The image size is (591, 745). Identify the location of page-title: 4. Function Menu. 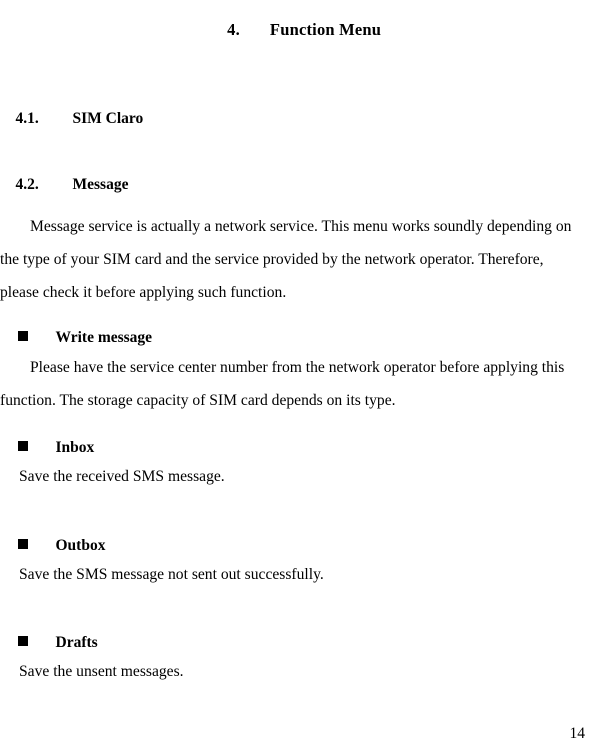
(295, 30).